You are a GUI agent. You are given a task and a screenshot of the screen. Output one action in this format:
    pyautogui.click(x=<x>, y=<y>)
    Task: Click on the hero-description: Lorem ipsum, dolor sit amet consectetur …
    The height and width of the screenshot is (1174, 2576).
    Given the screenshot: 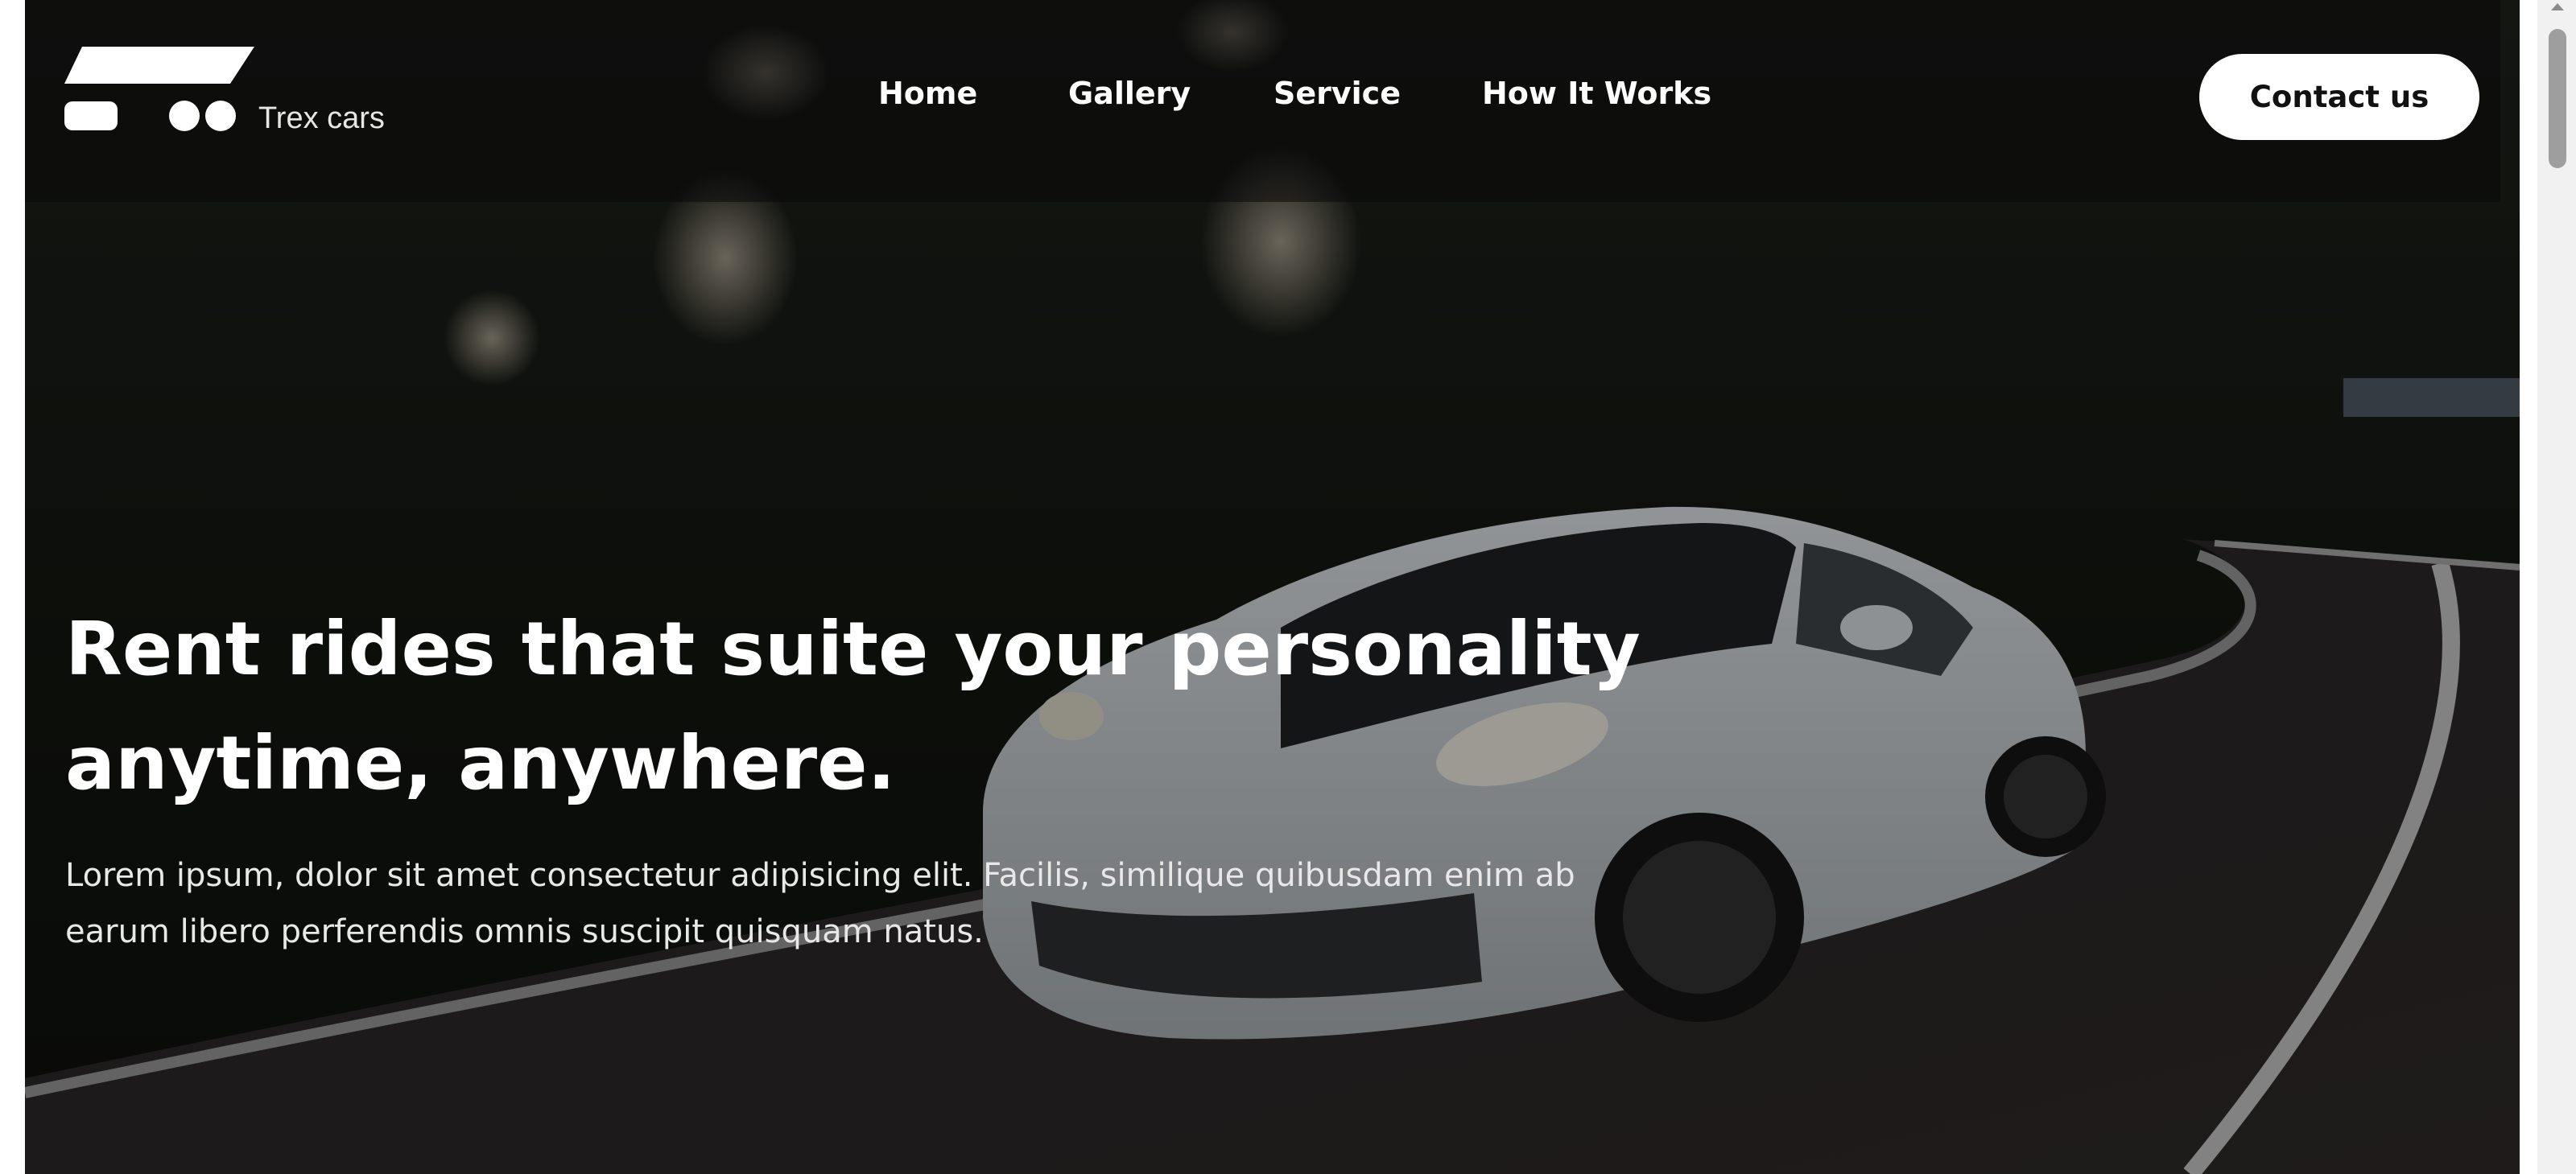 What is the action you would take?
    pyautogui.click(x=870, y=903)
    